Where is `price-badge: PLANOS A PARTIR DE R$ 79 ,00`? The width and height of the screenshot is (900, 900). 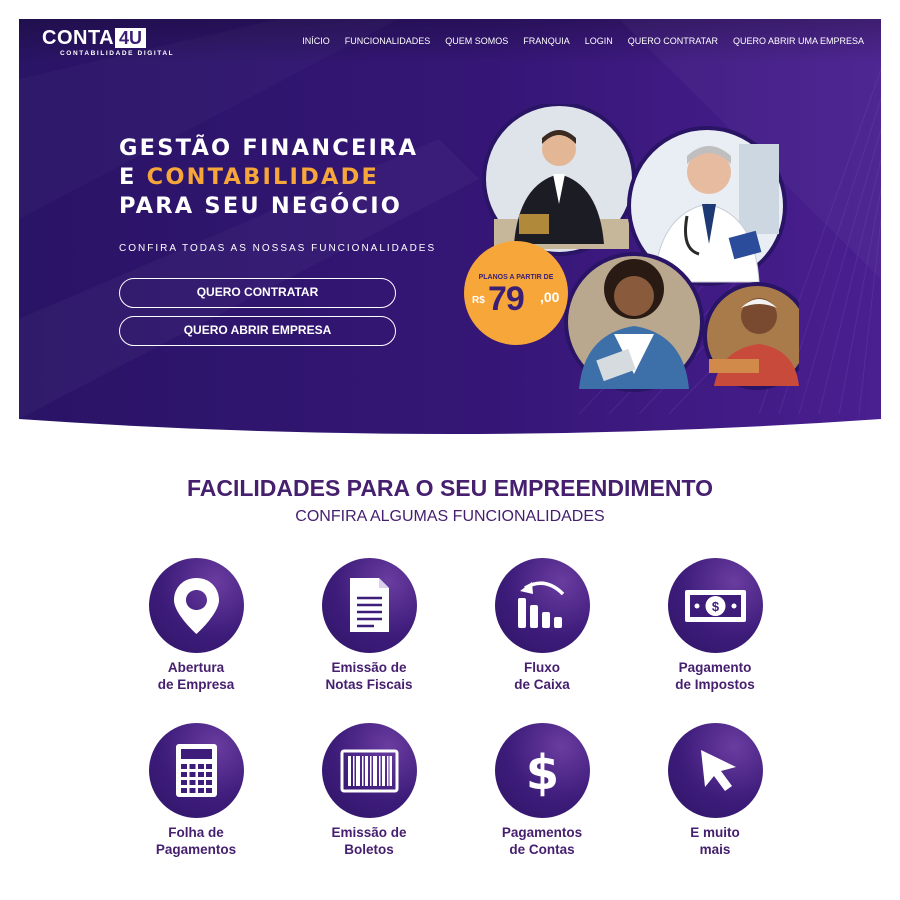 price-badge: PLANOS A PARTIR DE R$ 79 ,00 is located at coordinates (516, 293).